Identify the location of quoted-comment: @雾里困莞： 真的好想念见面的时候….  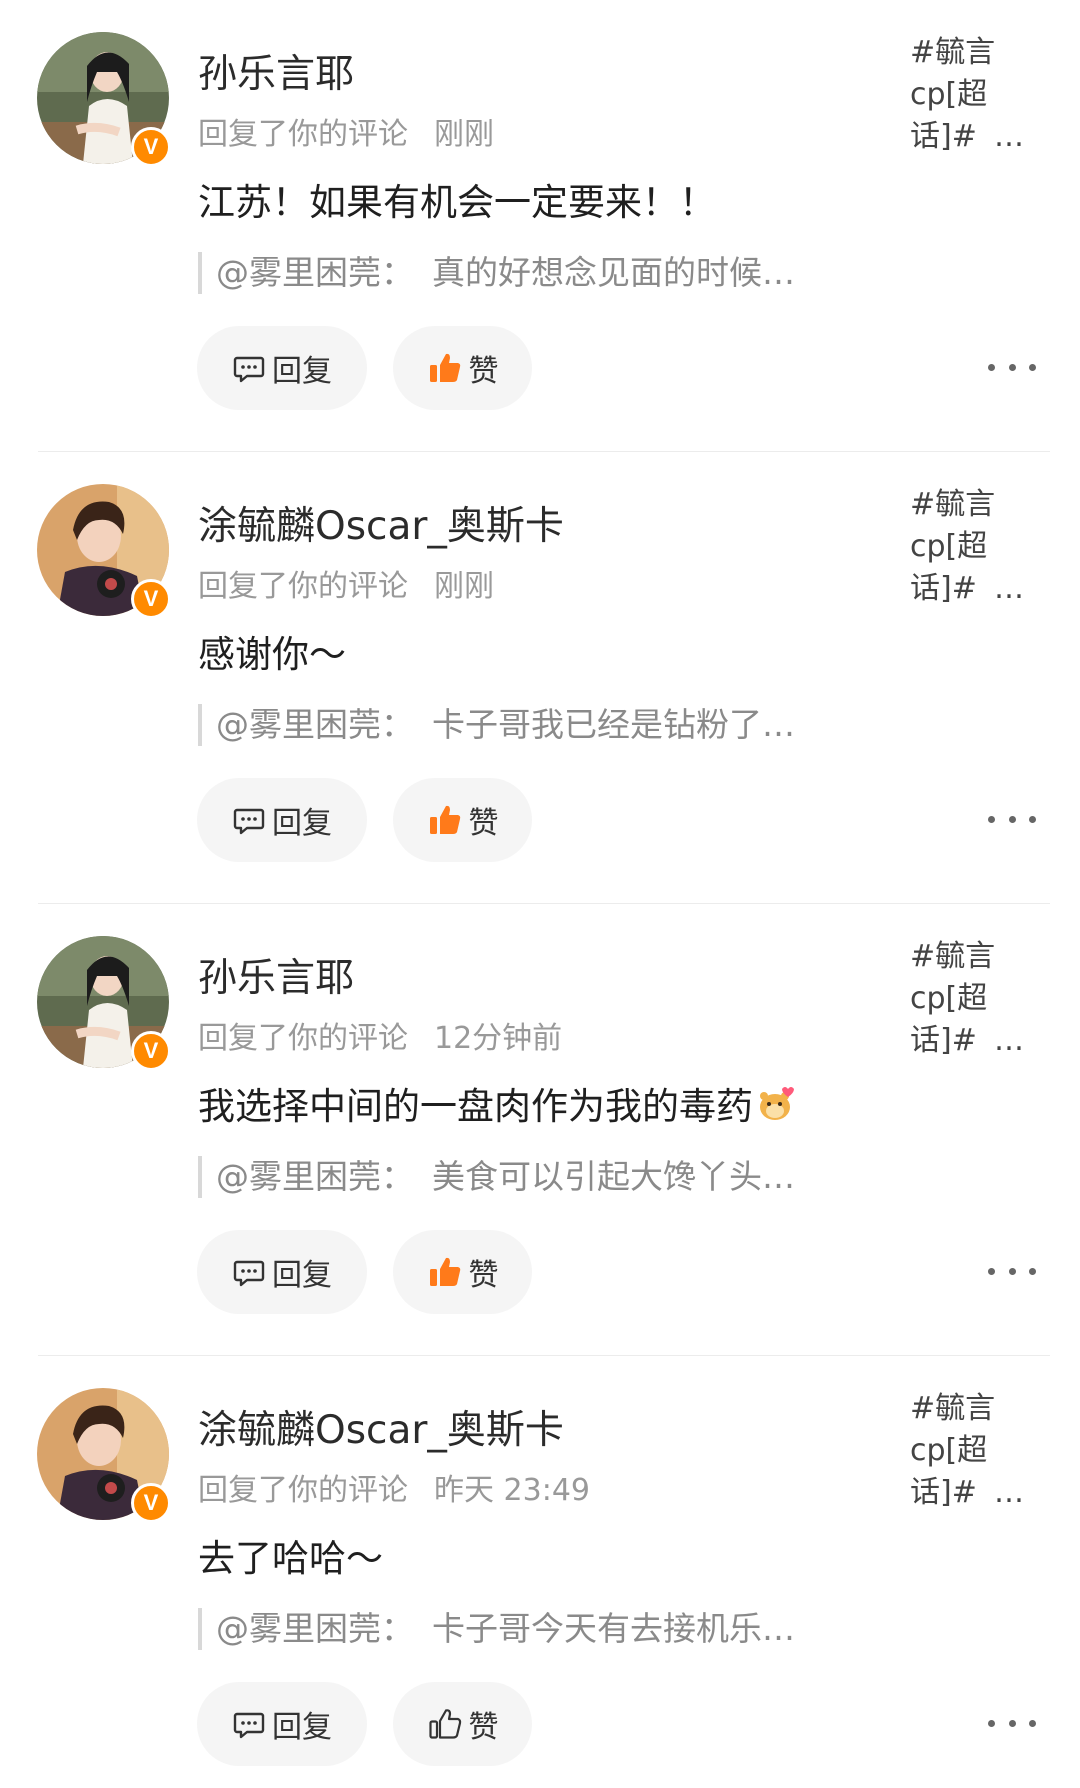
(496, 273).